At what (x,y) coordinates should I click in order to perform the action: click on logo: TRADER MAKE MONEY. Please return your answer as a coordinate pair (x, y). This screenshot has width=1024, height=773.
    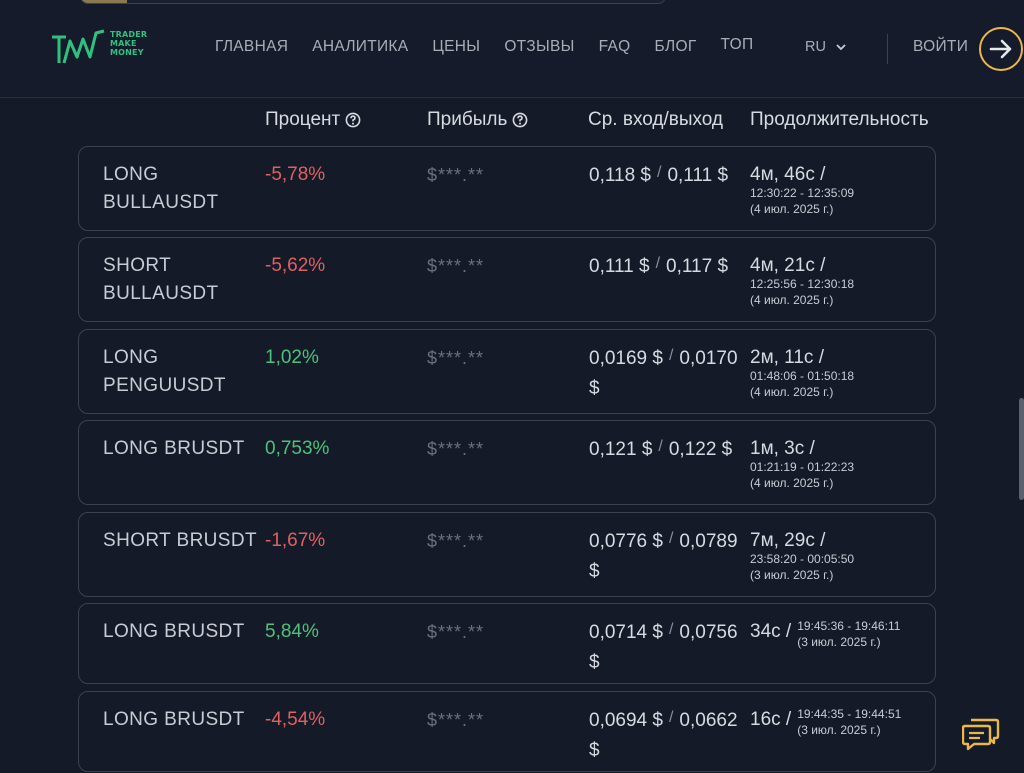
    Looking at the image, I should click on (100, 49).